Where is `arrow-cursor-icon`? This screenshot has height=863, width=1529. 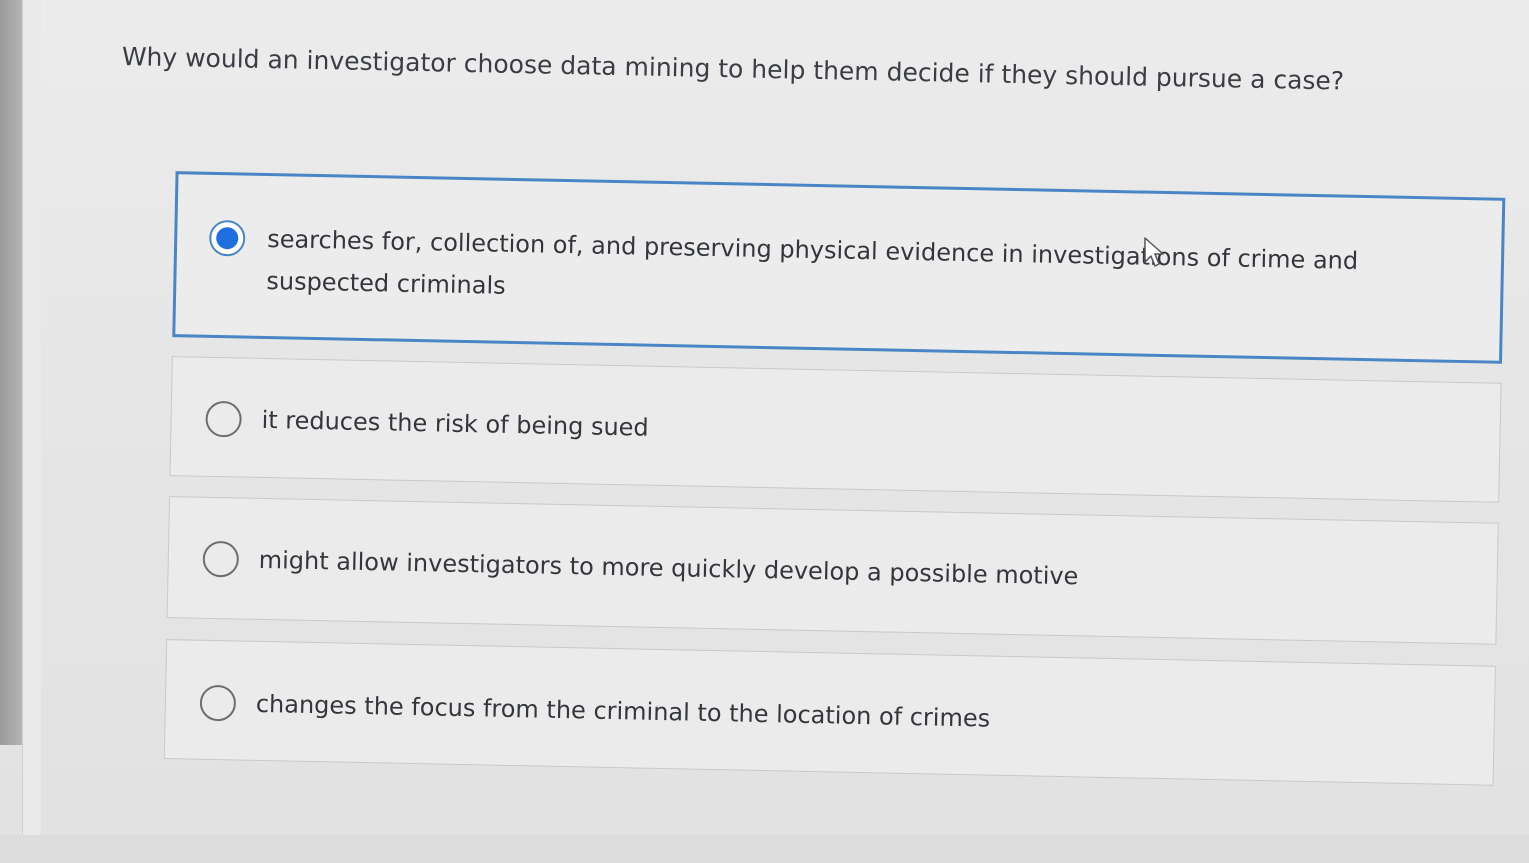
arrow-cursor-icon is located at coordinates (1154, 252).